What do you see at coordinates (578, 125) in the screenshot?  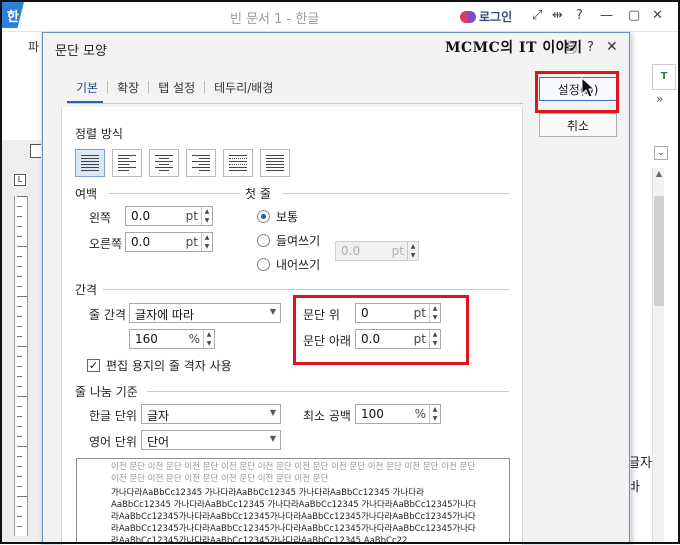 I see `cancel-button: 취소` at bounding box center [578, 125].